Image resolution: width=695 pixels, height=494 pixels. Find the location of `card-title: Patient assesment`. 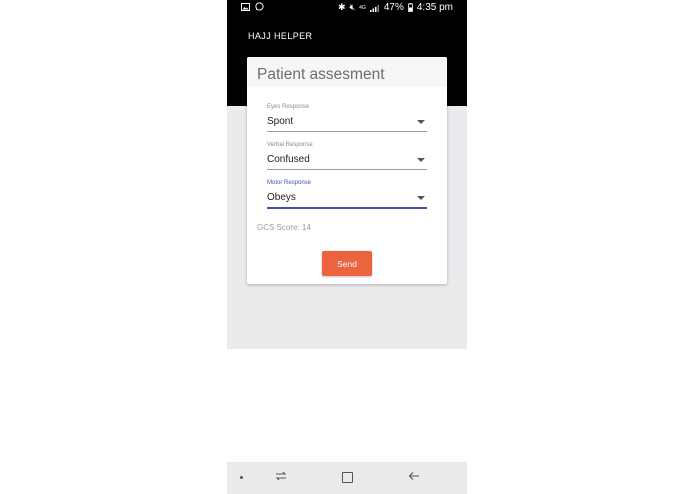

card-title: Patient assesment is located at coordinates (321, 74).